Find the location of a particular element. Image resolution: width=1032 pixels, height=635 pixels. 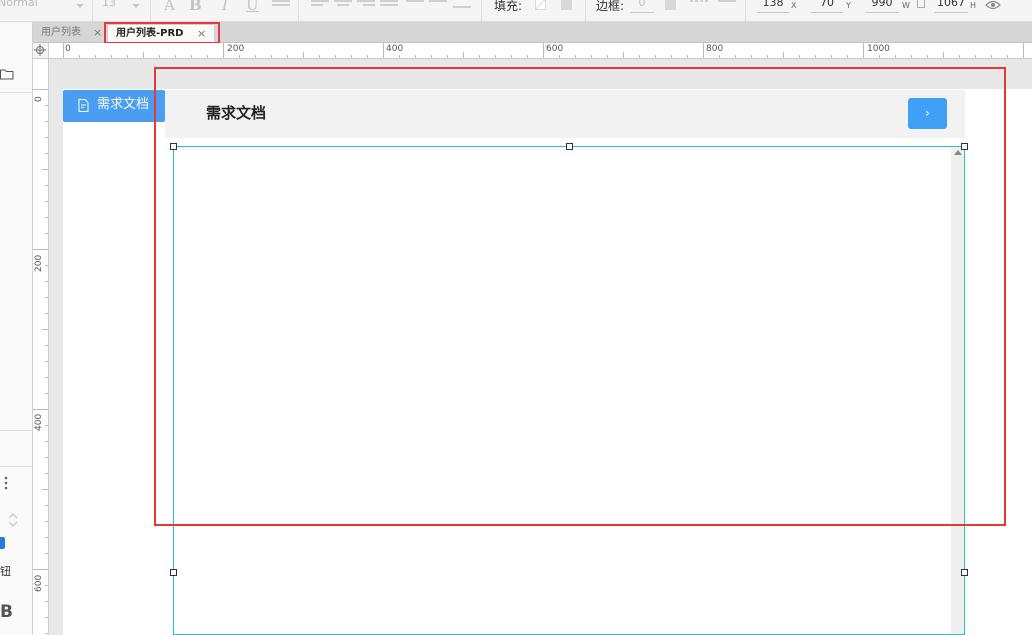

height-field: 1067 is located at coordinates (951, 6).